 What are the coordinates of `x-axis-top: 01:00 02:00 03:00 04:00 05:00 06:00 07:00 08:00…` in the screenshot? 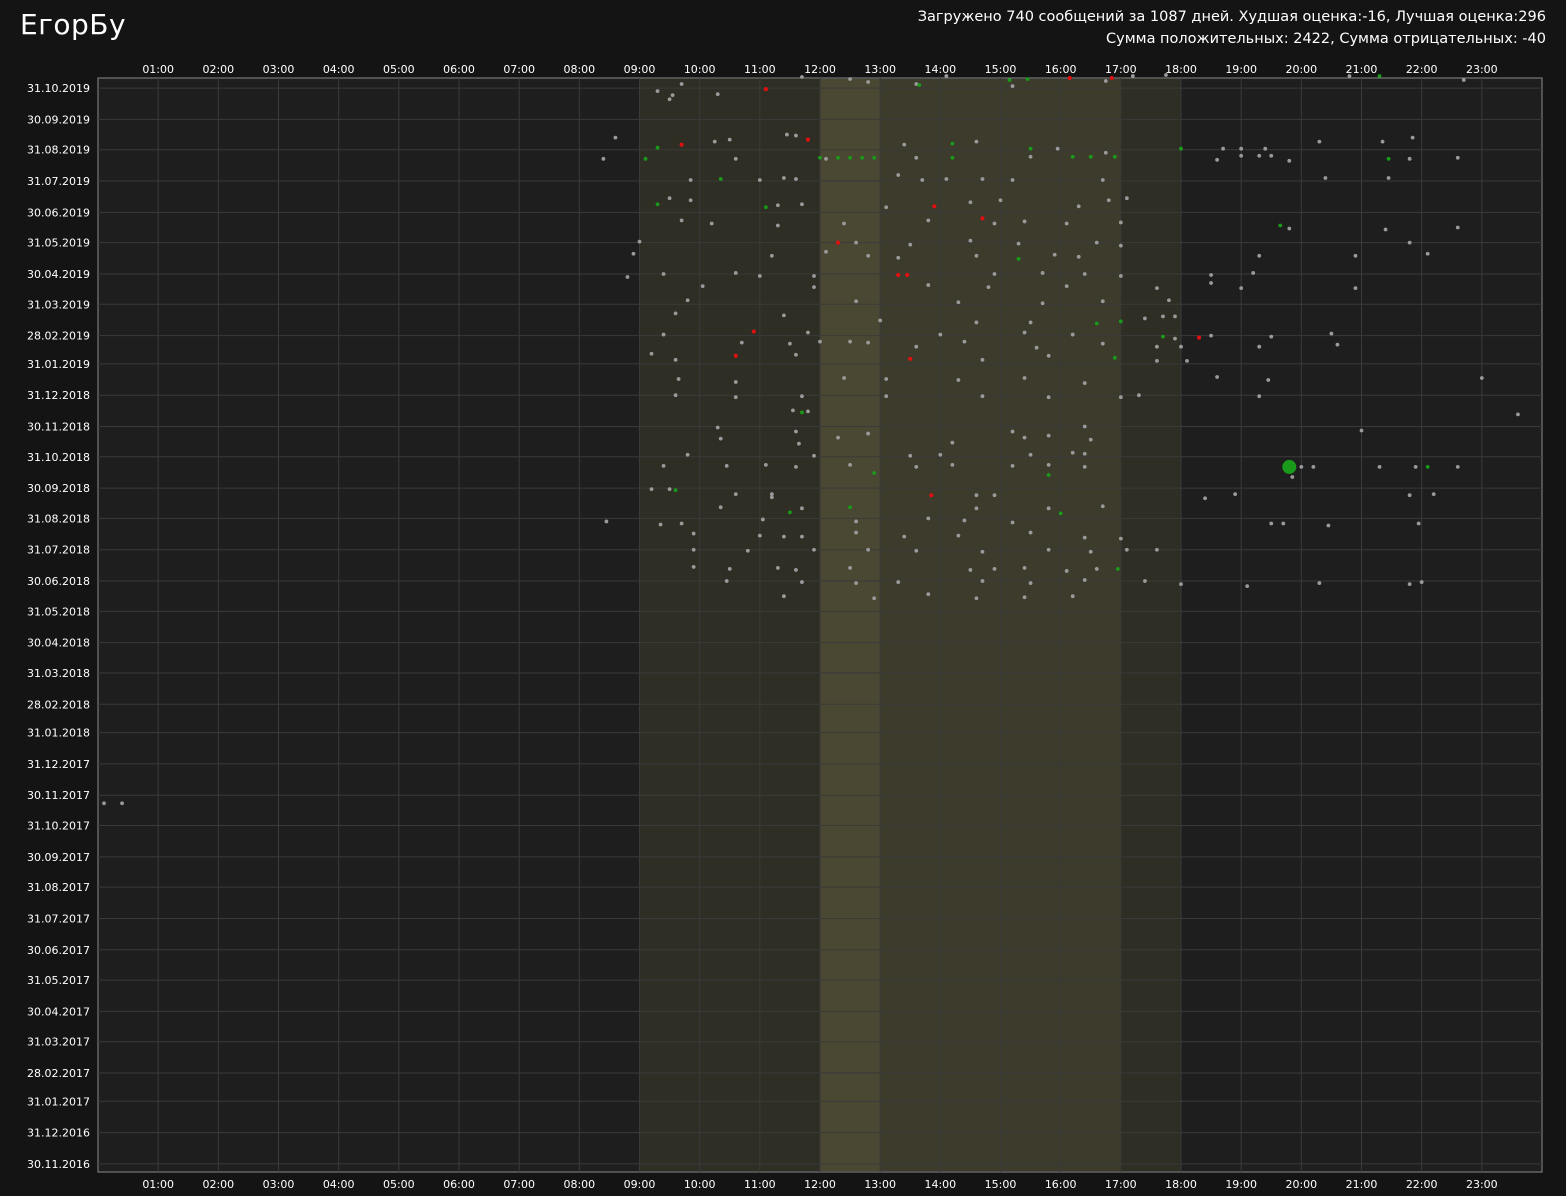 It's located at (819, 69).